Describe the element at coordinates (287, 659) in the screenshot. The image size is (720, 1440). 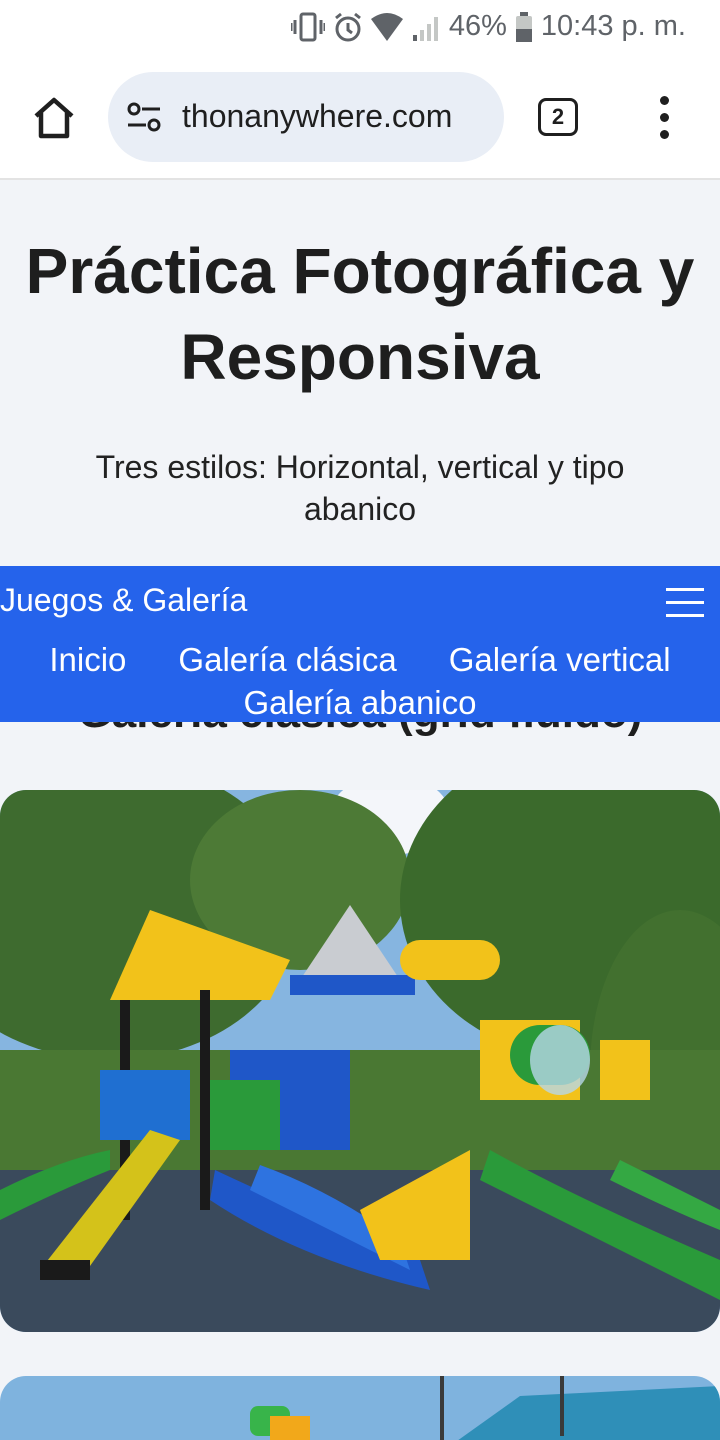
I see `nav-link-galeria-clasica: Galería clásica` at that location.